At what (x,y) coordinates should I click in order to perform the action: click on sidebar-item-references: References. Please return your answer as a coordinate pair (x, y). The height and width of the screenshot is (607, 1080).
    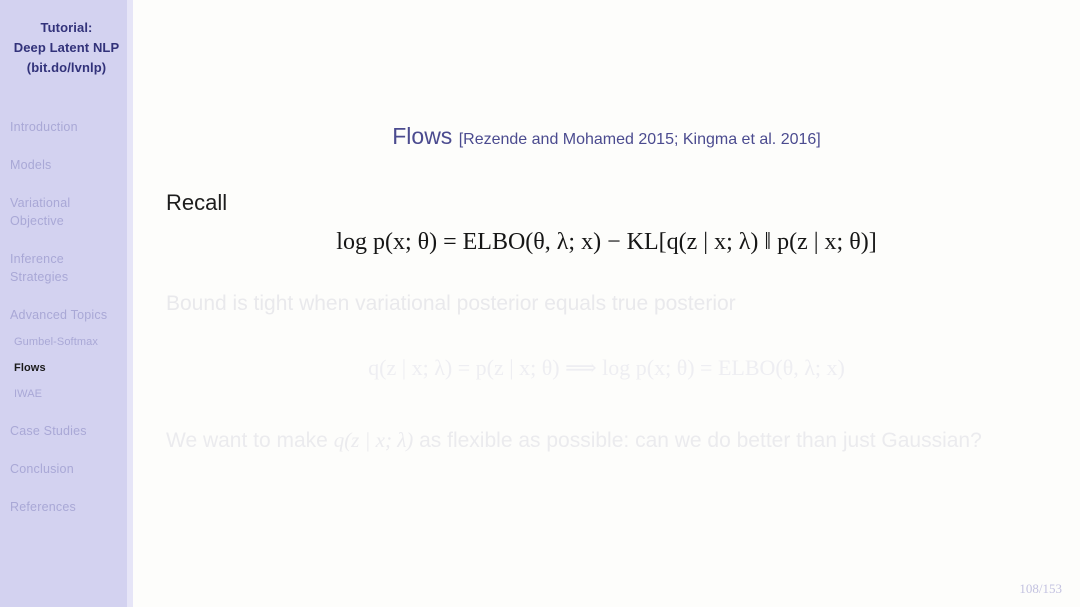
    Looking at the image, I should click on (66, 507).